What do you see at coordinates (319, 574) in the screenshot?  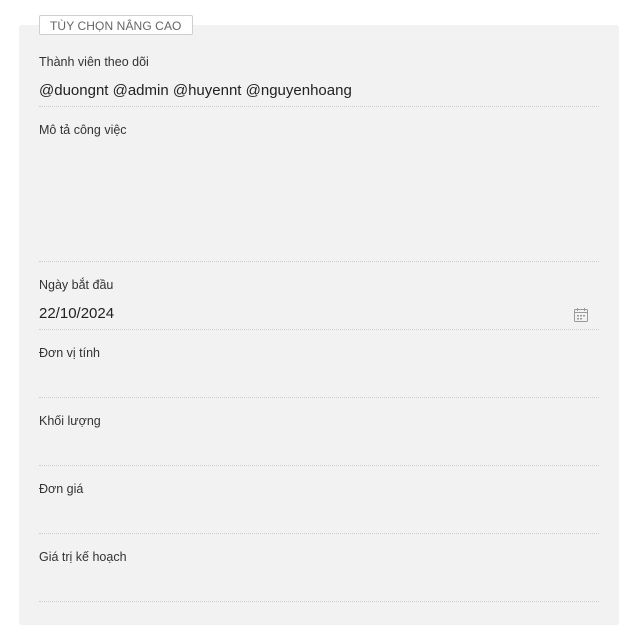 I see `planned-value-field: Giá trị kế hoạch` at bounding box center [319, 574].